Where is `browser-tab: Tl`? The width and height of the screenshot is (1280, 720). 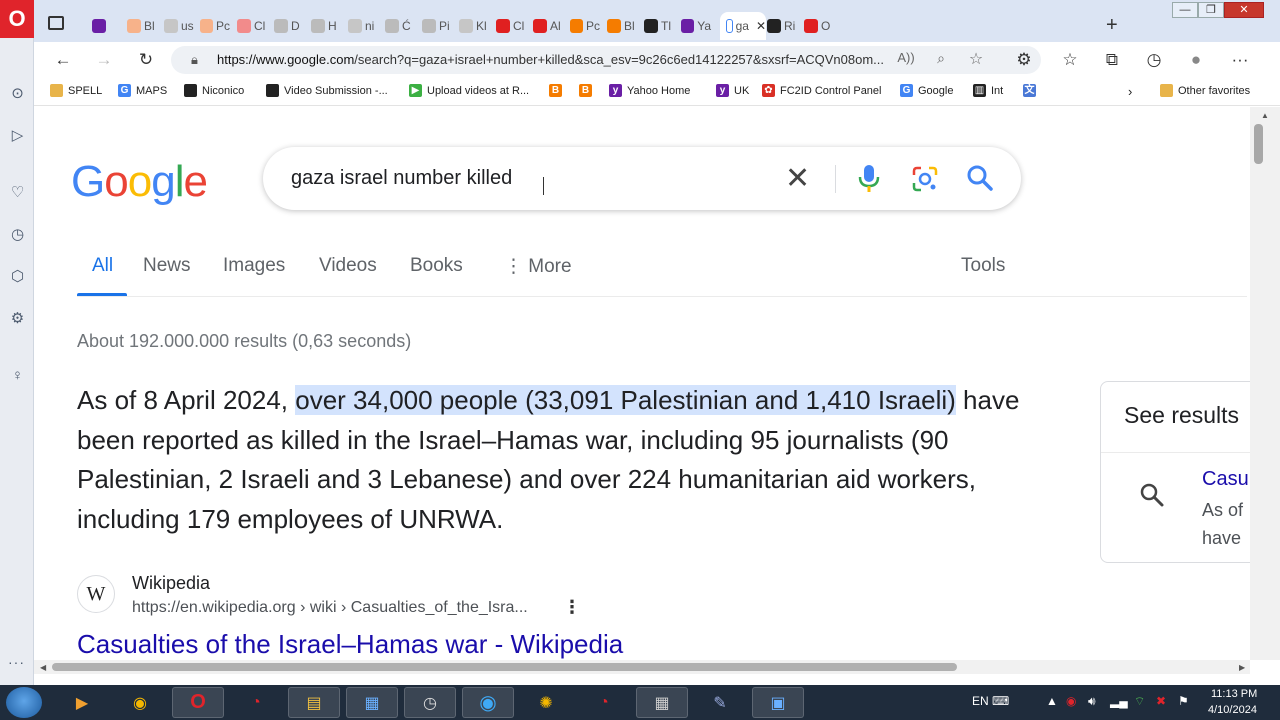
browser-tab: Tl is located at coordinates (659, 26).